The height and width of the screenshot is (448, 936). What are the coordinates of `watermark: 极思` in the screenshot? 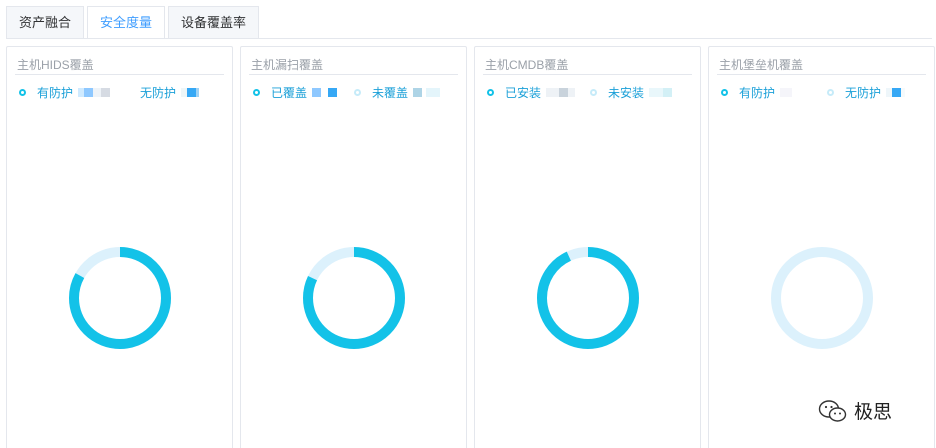 It's located at (855, 410).